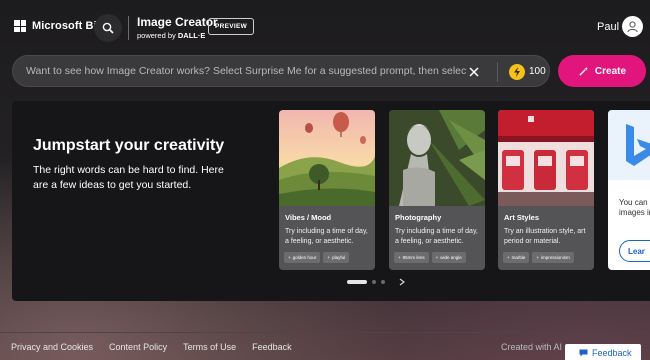 This screenshot has width=650, height=360. What do you see at coordinates (20, 26) in the screenshot?
I see `microsoft-logo-icon` at bounding box center [20, 26].